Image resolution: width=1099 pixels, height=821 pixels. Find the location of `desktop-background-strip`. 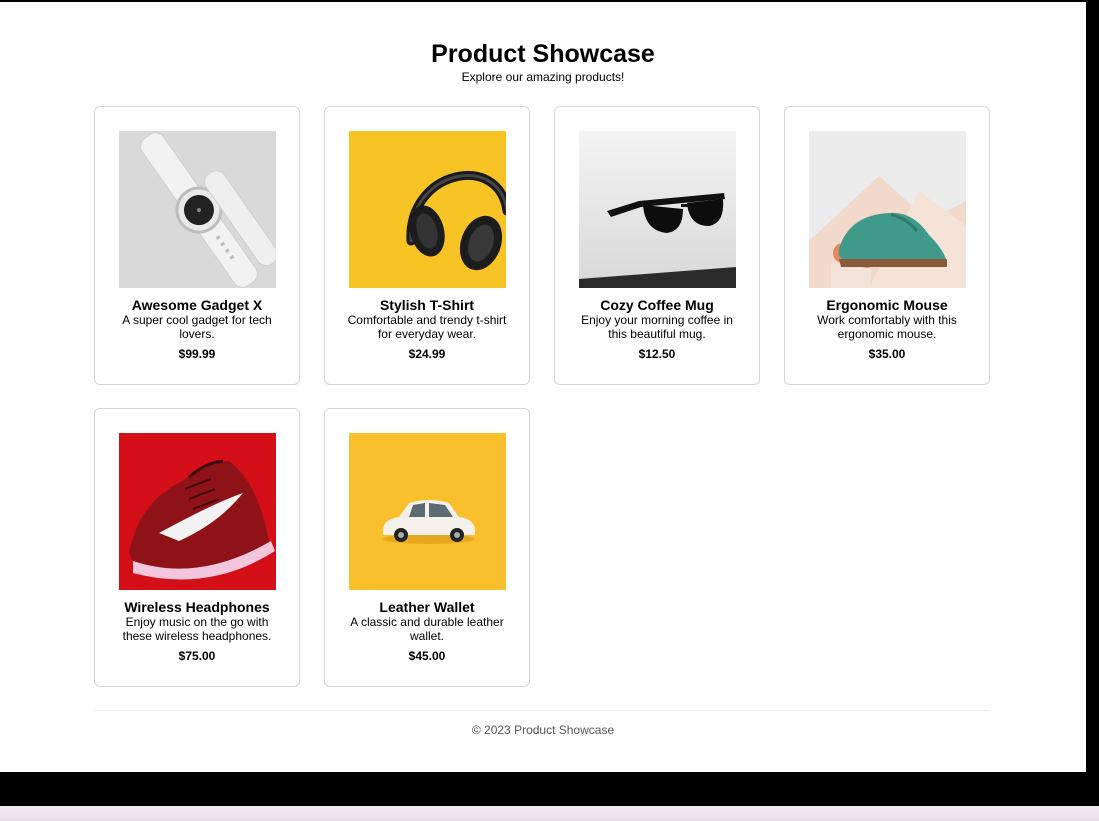

desktop-background-strip is located at coordinates (549, 813).